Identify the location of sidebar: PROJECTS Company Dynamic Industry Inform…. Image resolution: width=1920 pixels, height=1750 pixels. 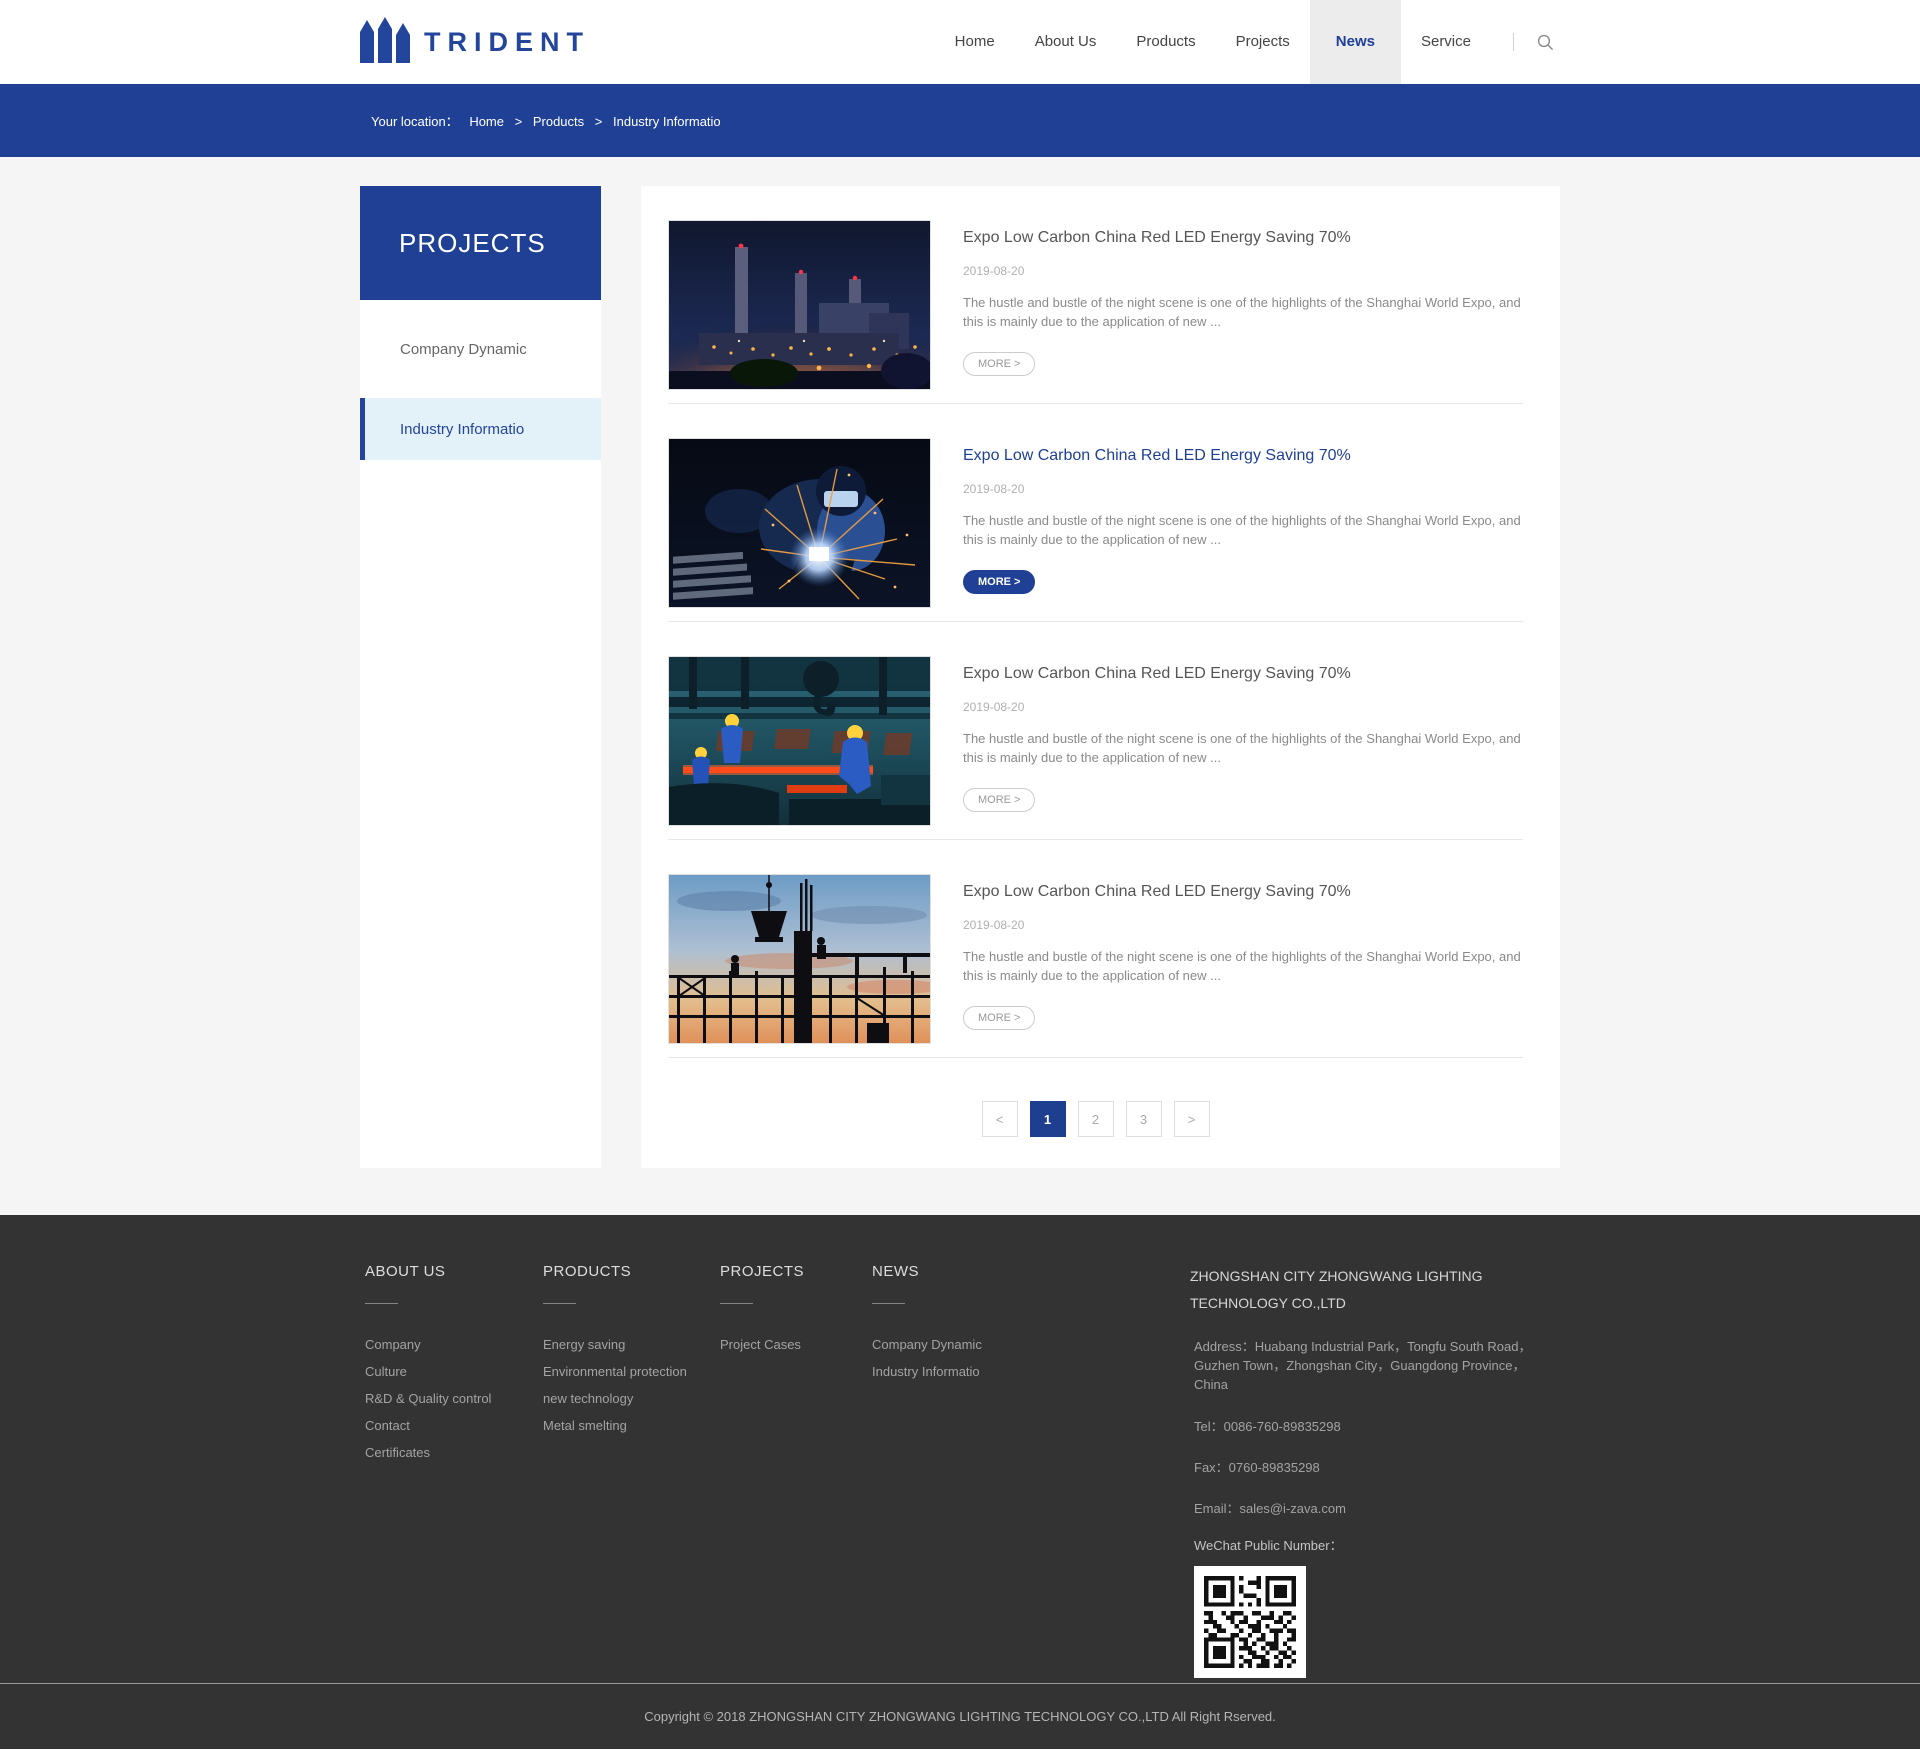
(480, 677).